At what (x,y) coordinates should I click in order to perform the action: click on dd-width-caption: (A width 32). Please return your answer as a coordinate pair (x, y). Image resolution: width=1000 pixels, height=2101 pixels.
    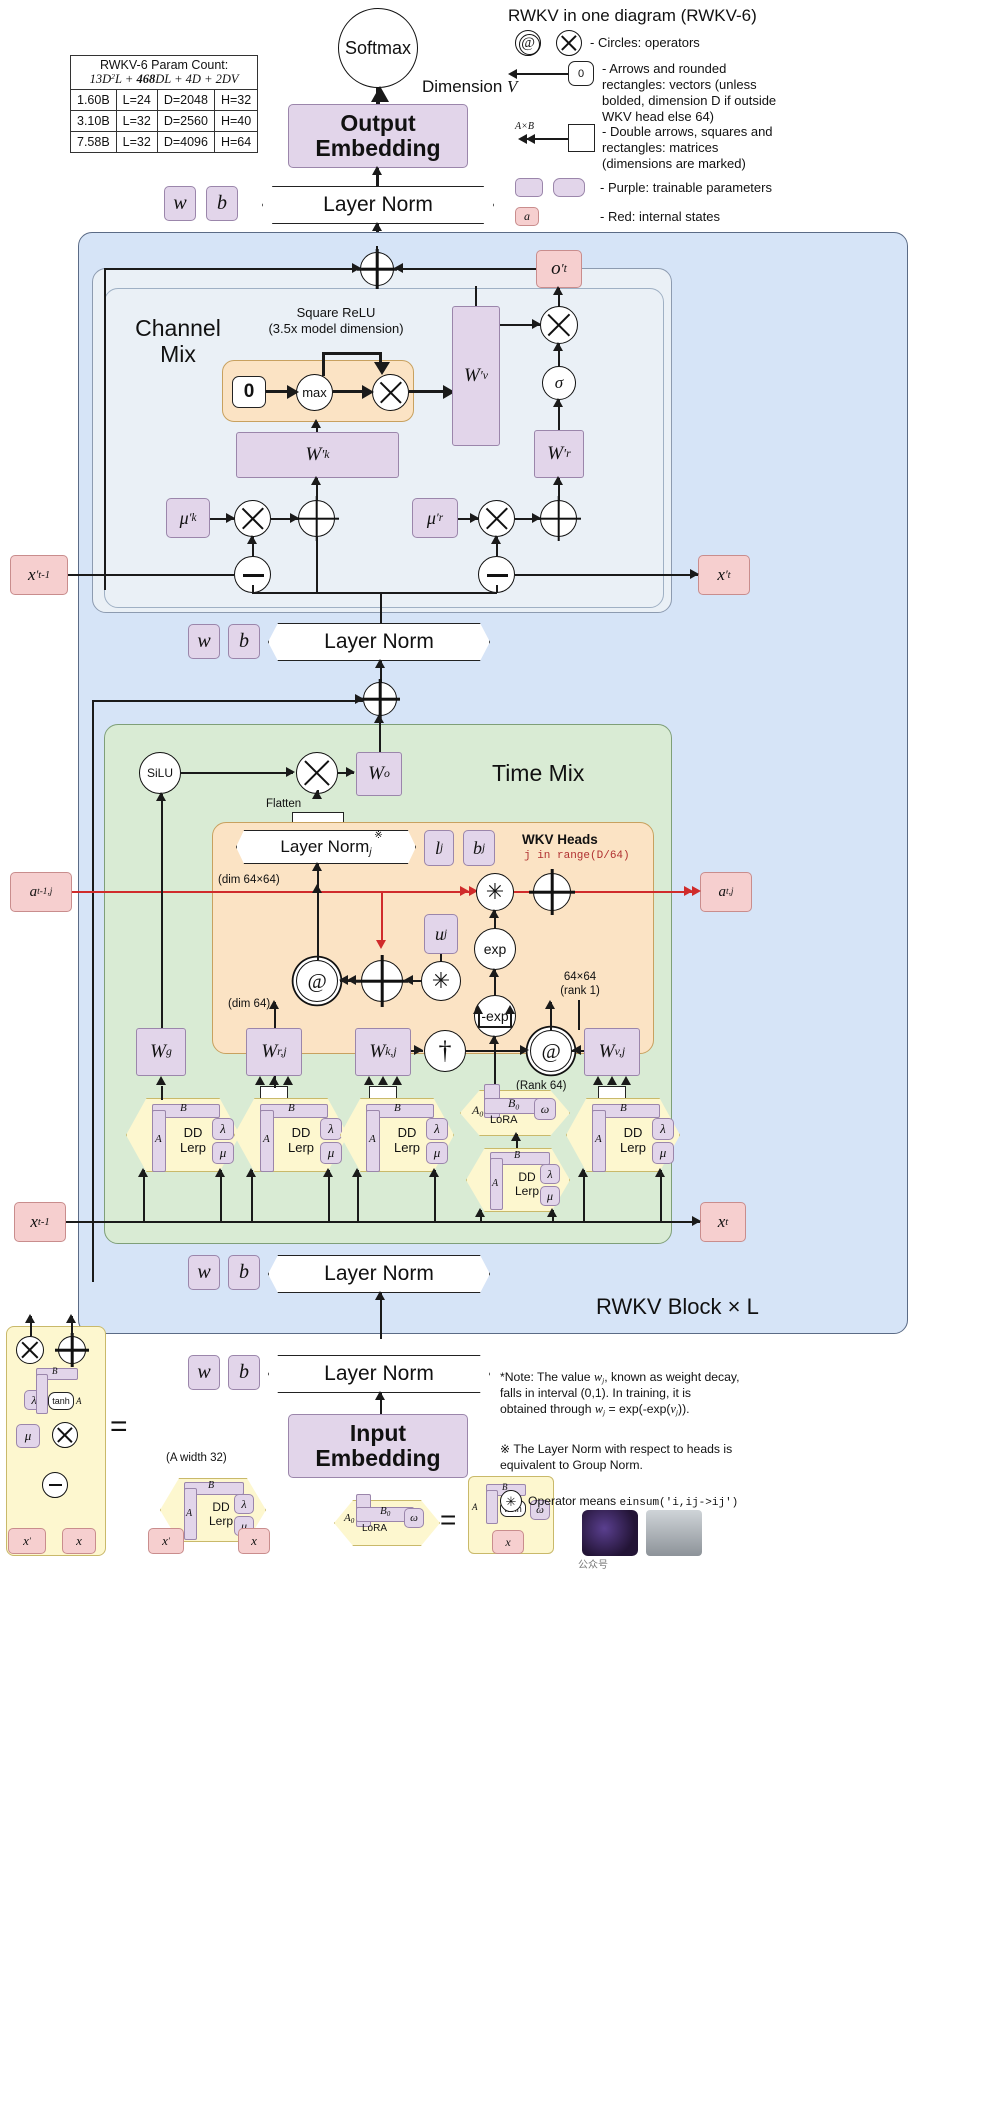
    Looking at the image, I should click on (196, 1458).